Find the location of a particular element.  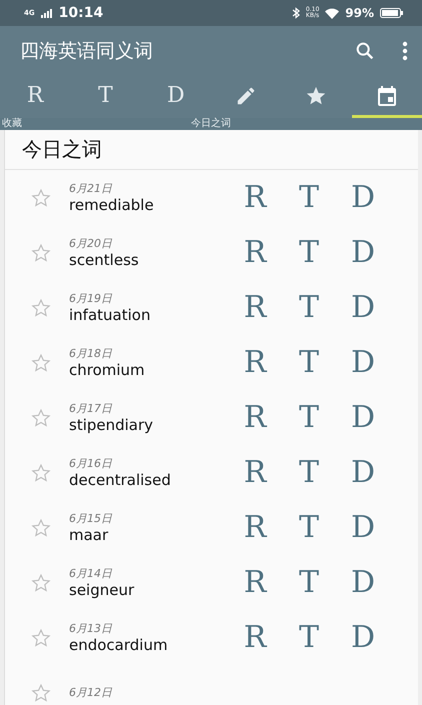

tab: D is located at coordinates (175, 97).